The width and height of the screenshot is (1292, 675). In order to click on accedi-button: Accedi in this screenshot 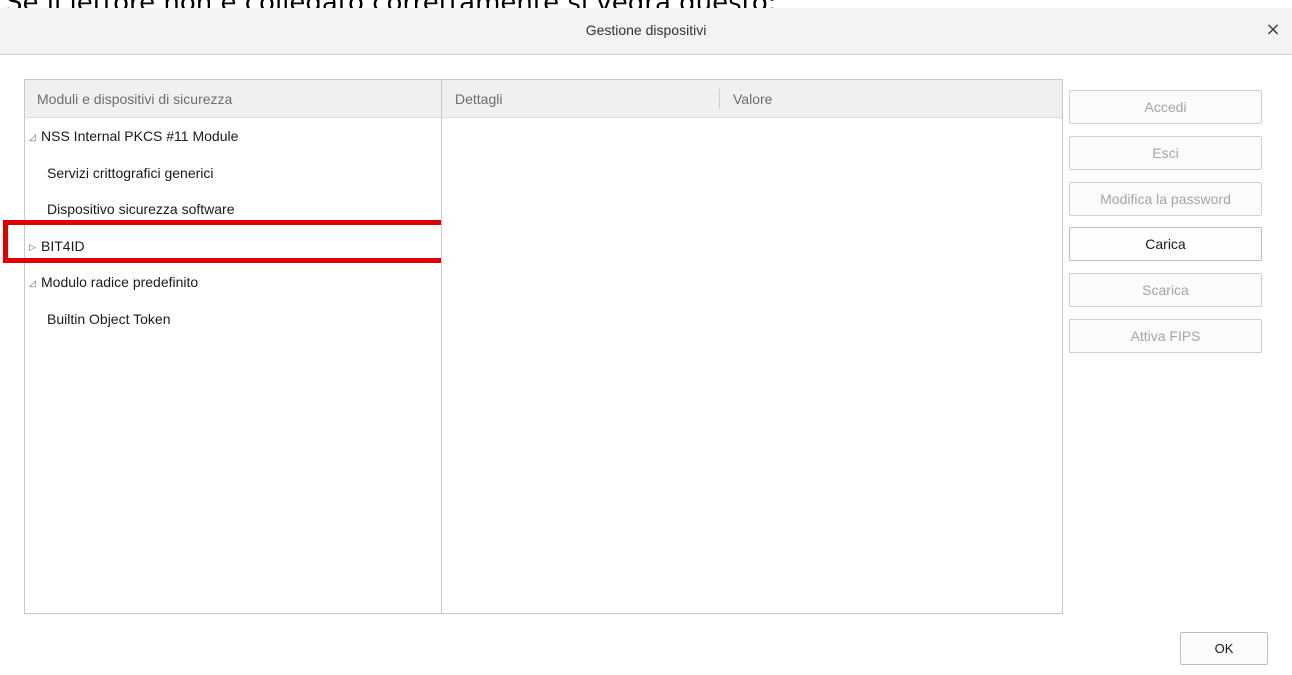, I will do `click(1165, 107)`.